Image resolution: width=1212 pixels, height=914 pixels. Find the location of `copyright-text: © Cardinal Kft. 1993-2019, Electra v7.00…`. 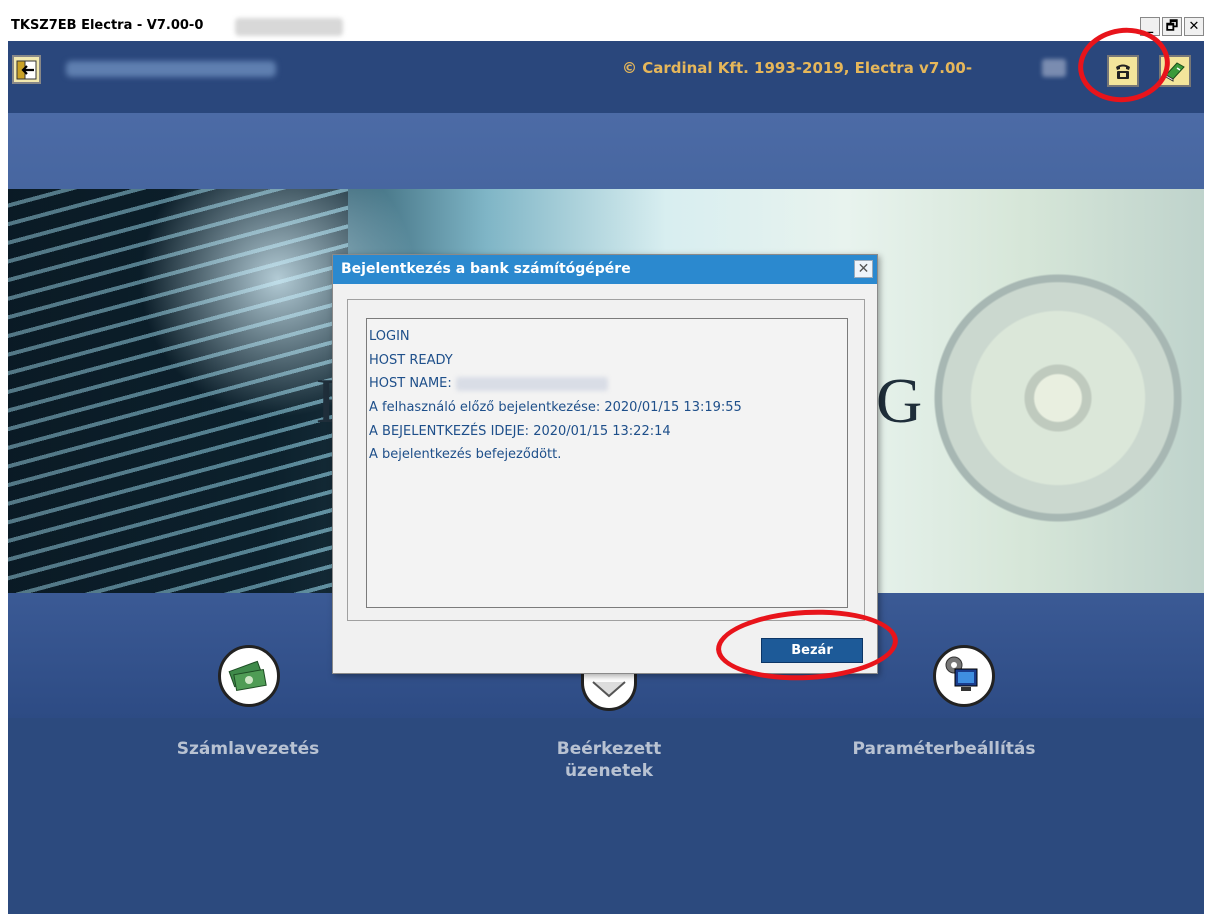

copyright-text: © Cardinal Kft. 1993-2019, Electra v7.00… is located at coordinates (797, 68).